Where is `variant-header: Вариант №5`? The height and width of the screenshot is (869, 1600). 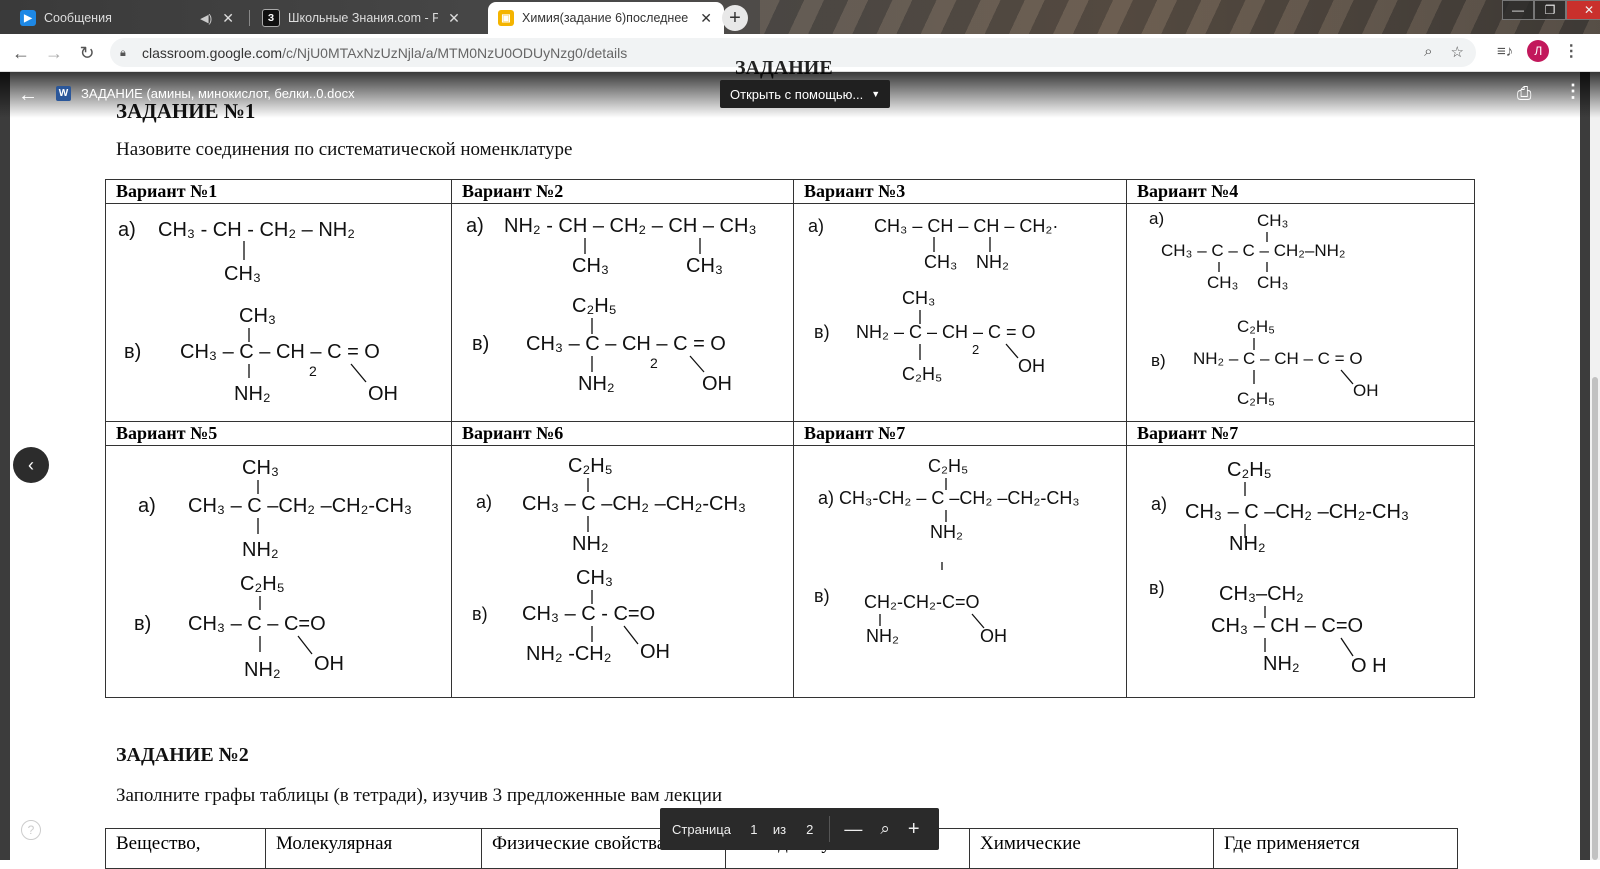 variant-header: Вариант №5 is located at coordinates (278, 433).